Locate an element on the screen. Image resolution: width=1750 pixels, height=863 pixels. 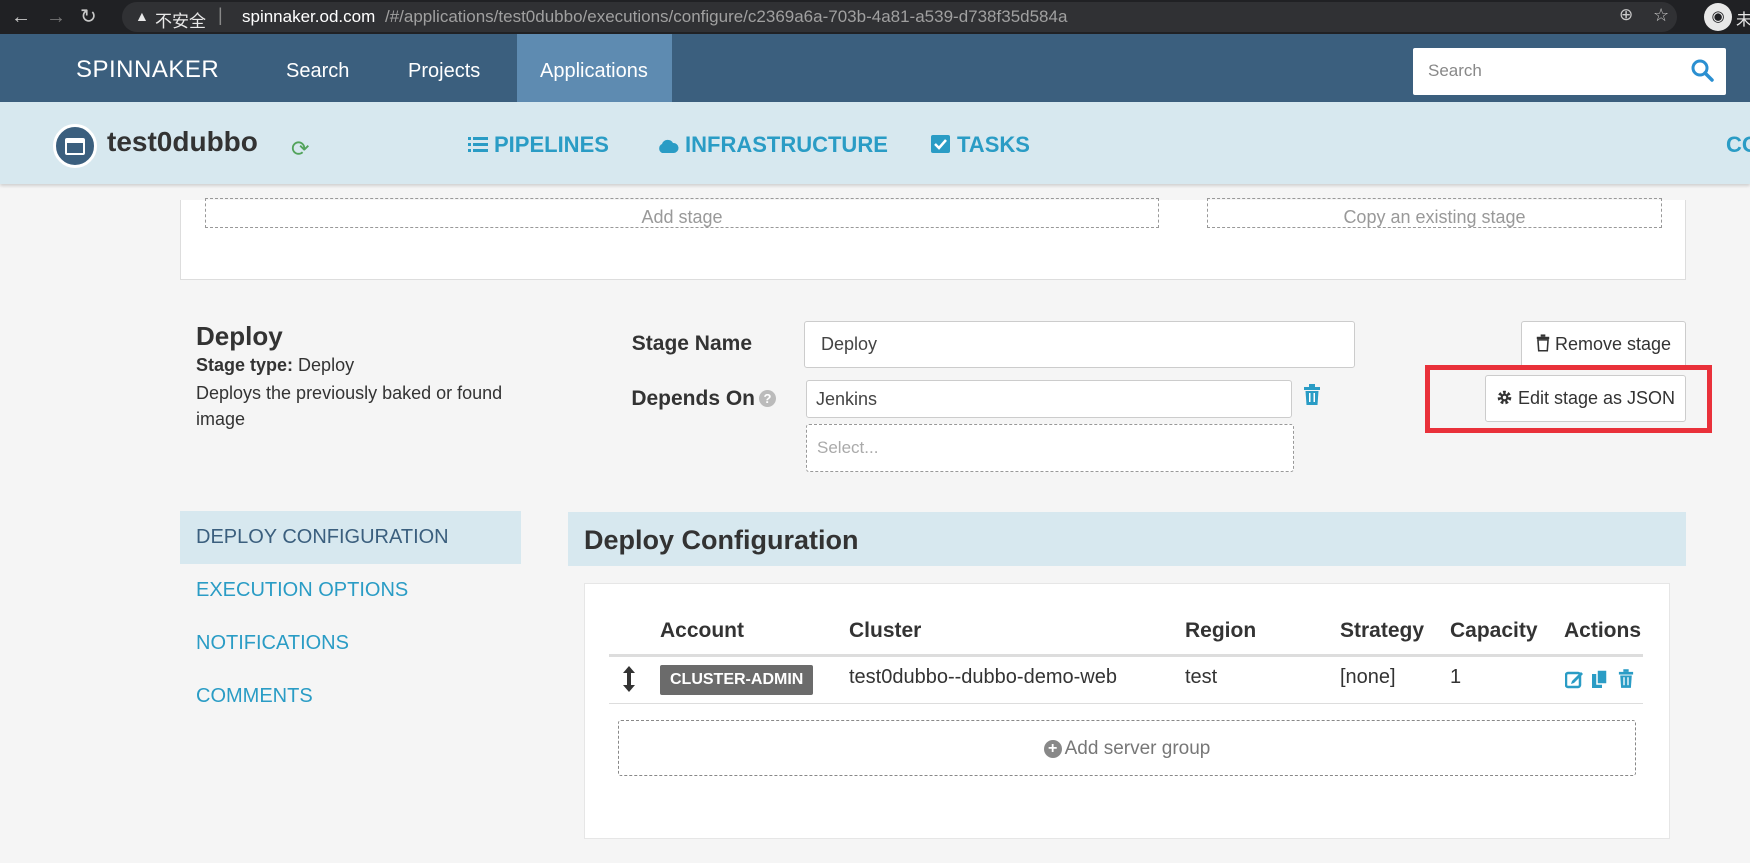
add-stage-button: Add stage is located at coordinates (682, 213).